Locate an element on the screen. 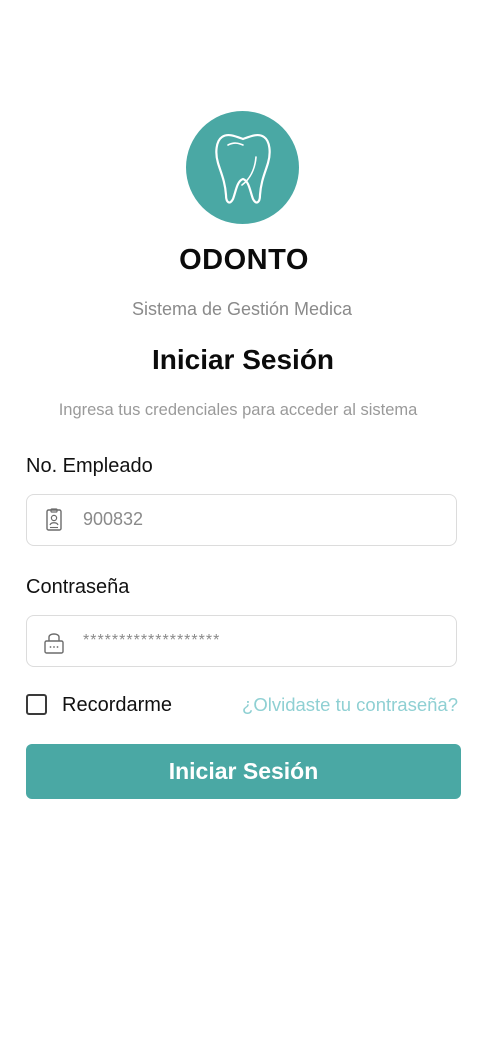 The image size is (488, 1037). password-field is located at coordinates (241, 641).